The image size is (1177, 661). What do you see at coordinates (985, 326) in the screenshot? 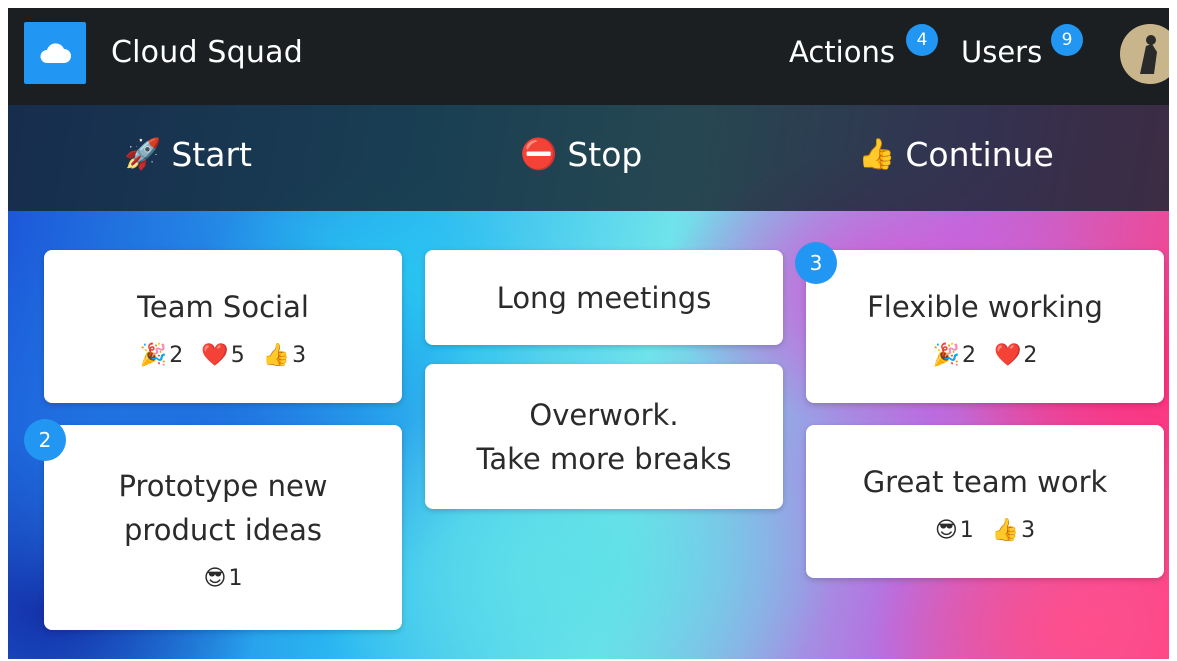
I see `card-flexible-working: Flexible working 🎉 2 ❤️ 2` at bounding box center [985, 326].